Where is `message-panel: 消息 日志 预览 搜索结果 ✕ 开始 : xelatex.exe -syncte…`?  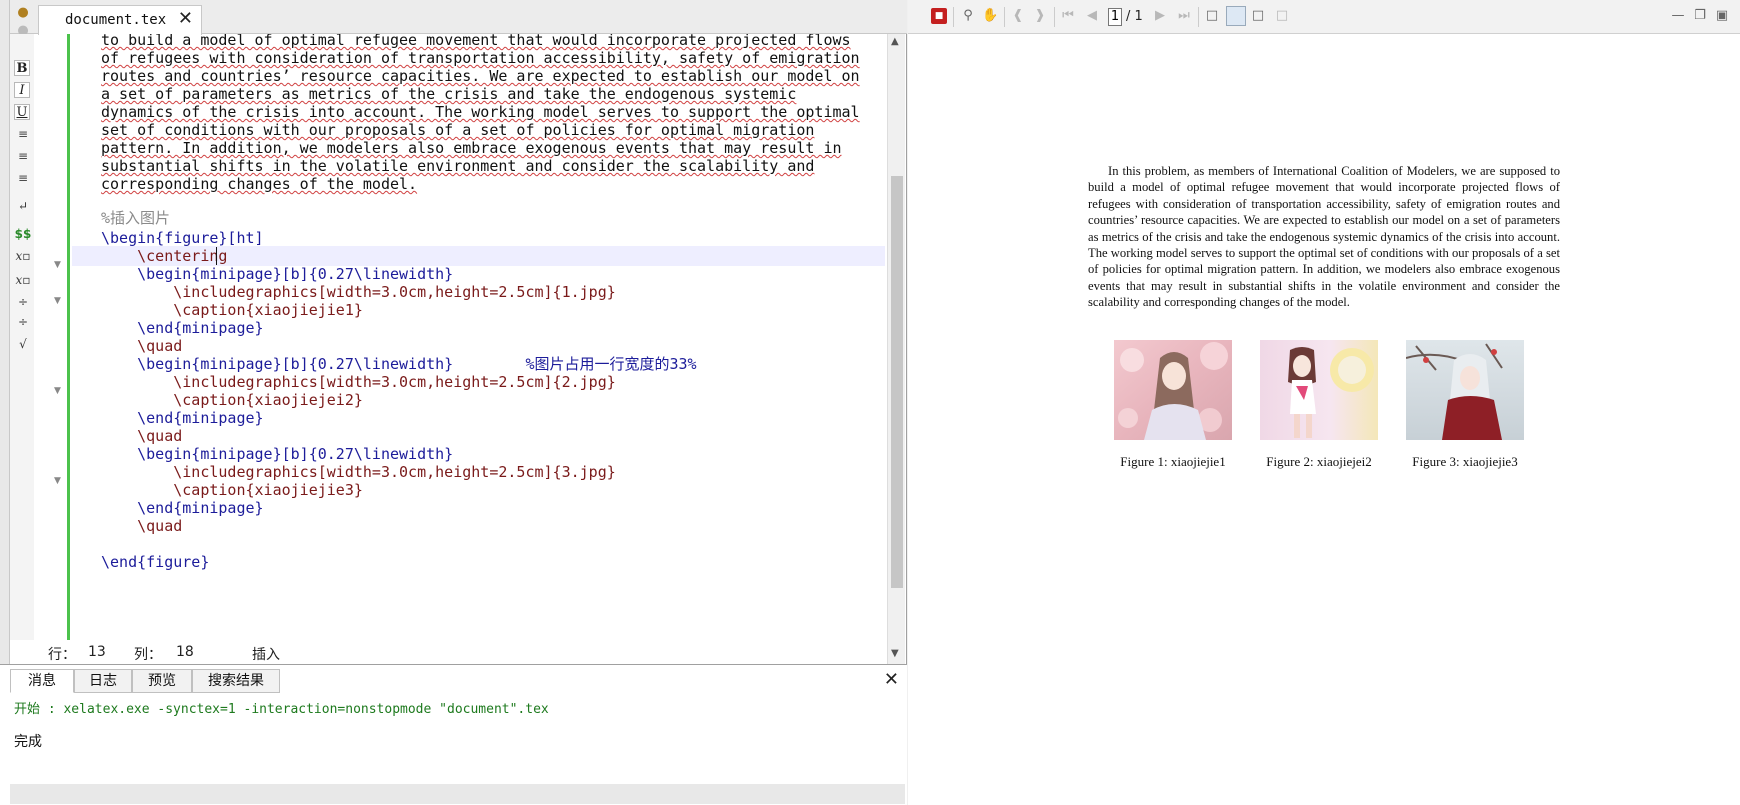 message-panel: 消息 日志 预览 搜索结果 ✕ 开始 : xelatex.exe -syncte… is located at coordinates (453, 734).